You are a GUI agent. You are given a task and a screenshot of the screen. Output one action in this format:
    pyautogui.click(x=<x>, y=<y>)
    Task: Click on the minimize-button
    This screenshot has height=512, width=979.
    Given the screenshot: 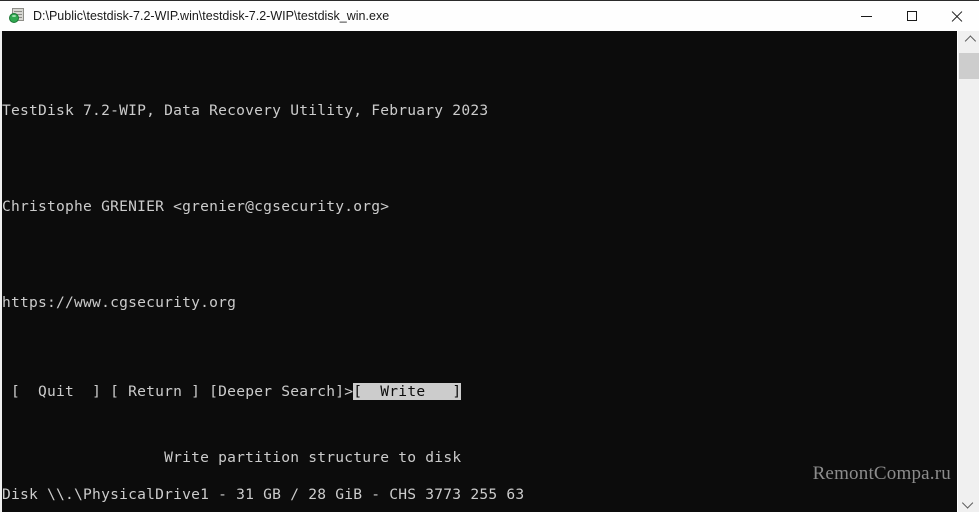 What is the action you would take?
    pyautogui.click(x=866, y=16)
    